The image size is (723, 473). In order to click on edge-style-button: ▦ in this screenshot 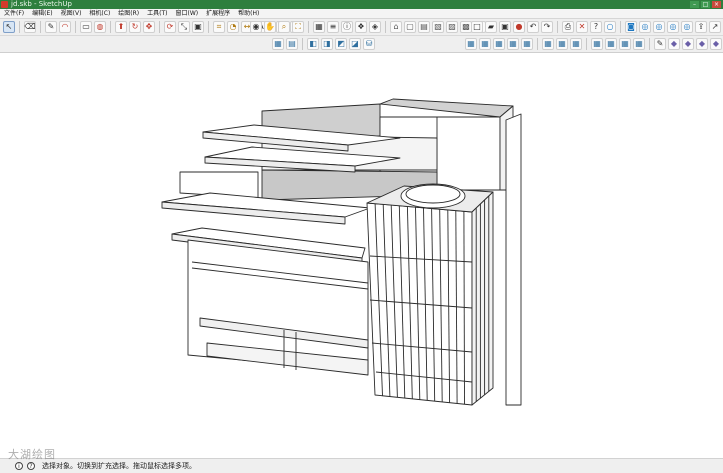, I will do `click(527, 44)`.